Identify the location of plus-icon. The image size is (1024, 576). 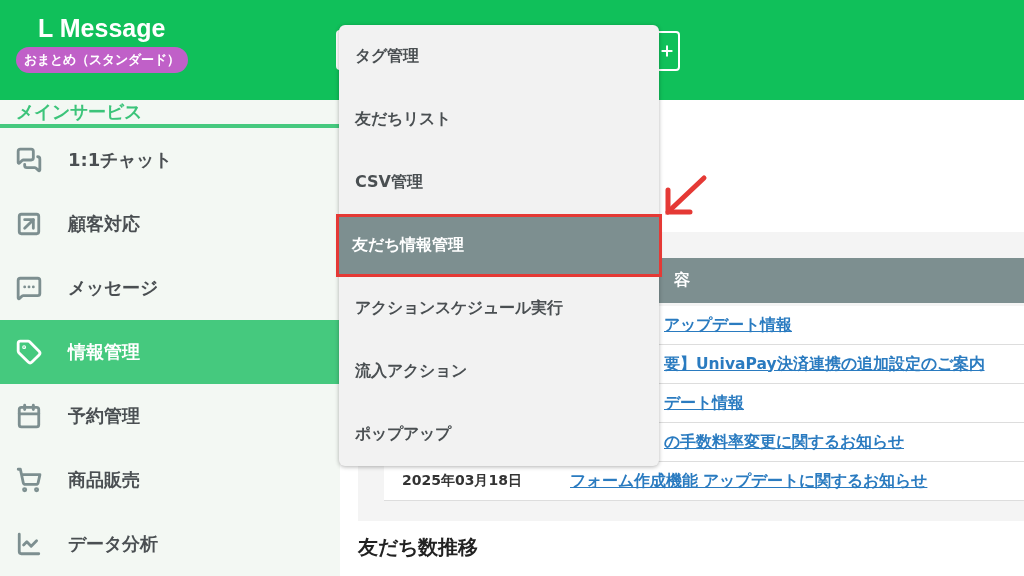
(667, 51).